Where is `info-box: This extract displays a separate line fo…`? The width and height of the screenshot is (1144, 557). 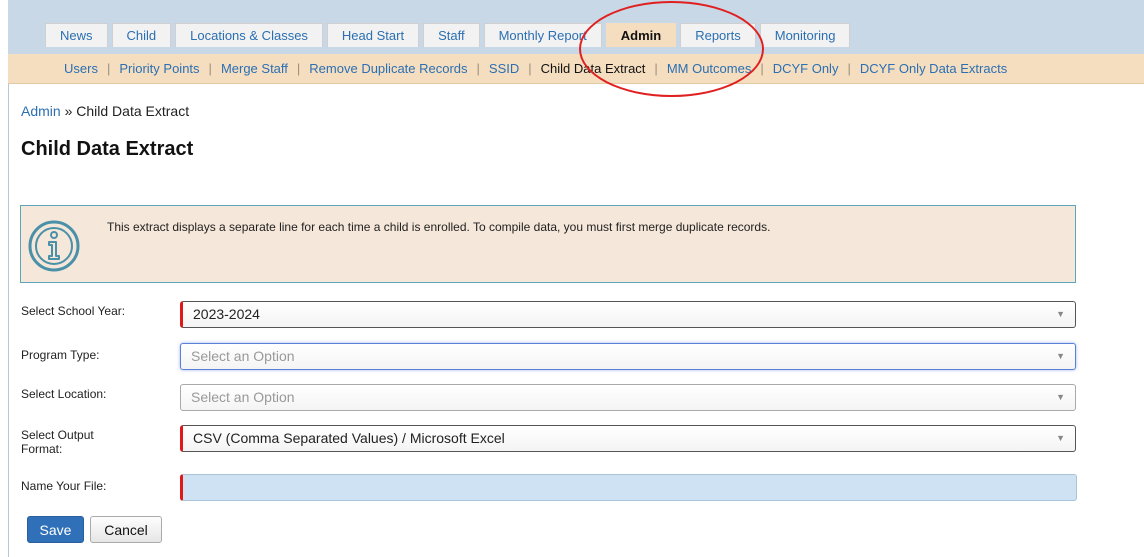
info-box: This extract displays a separate line fo… is located at coordinates (548, 244).